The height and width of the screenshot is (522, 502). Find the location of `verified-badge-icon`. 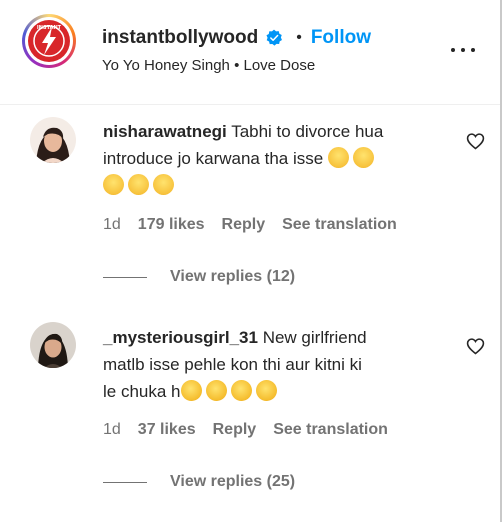

verified-badge-icon is located at coordinates (274, 37).